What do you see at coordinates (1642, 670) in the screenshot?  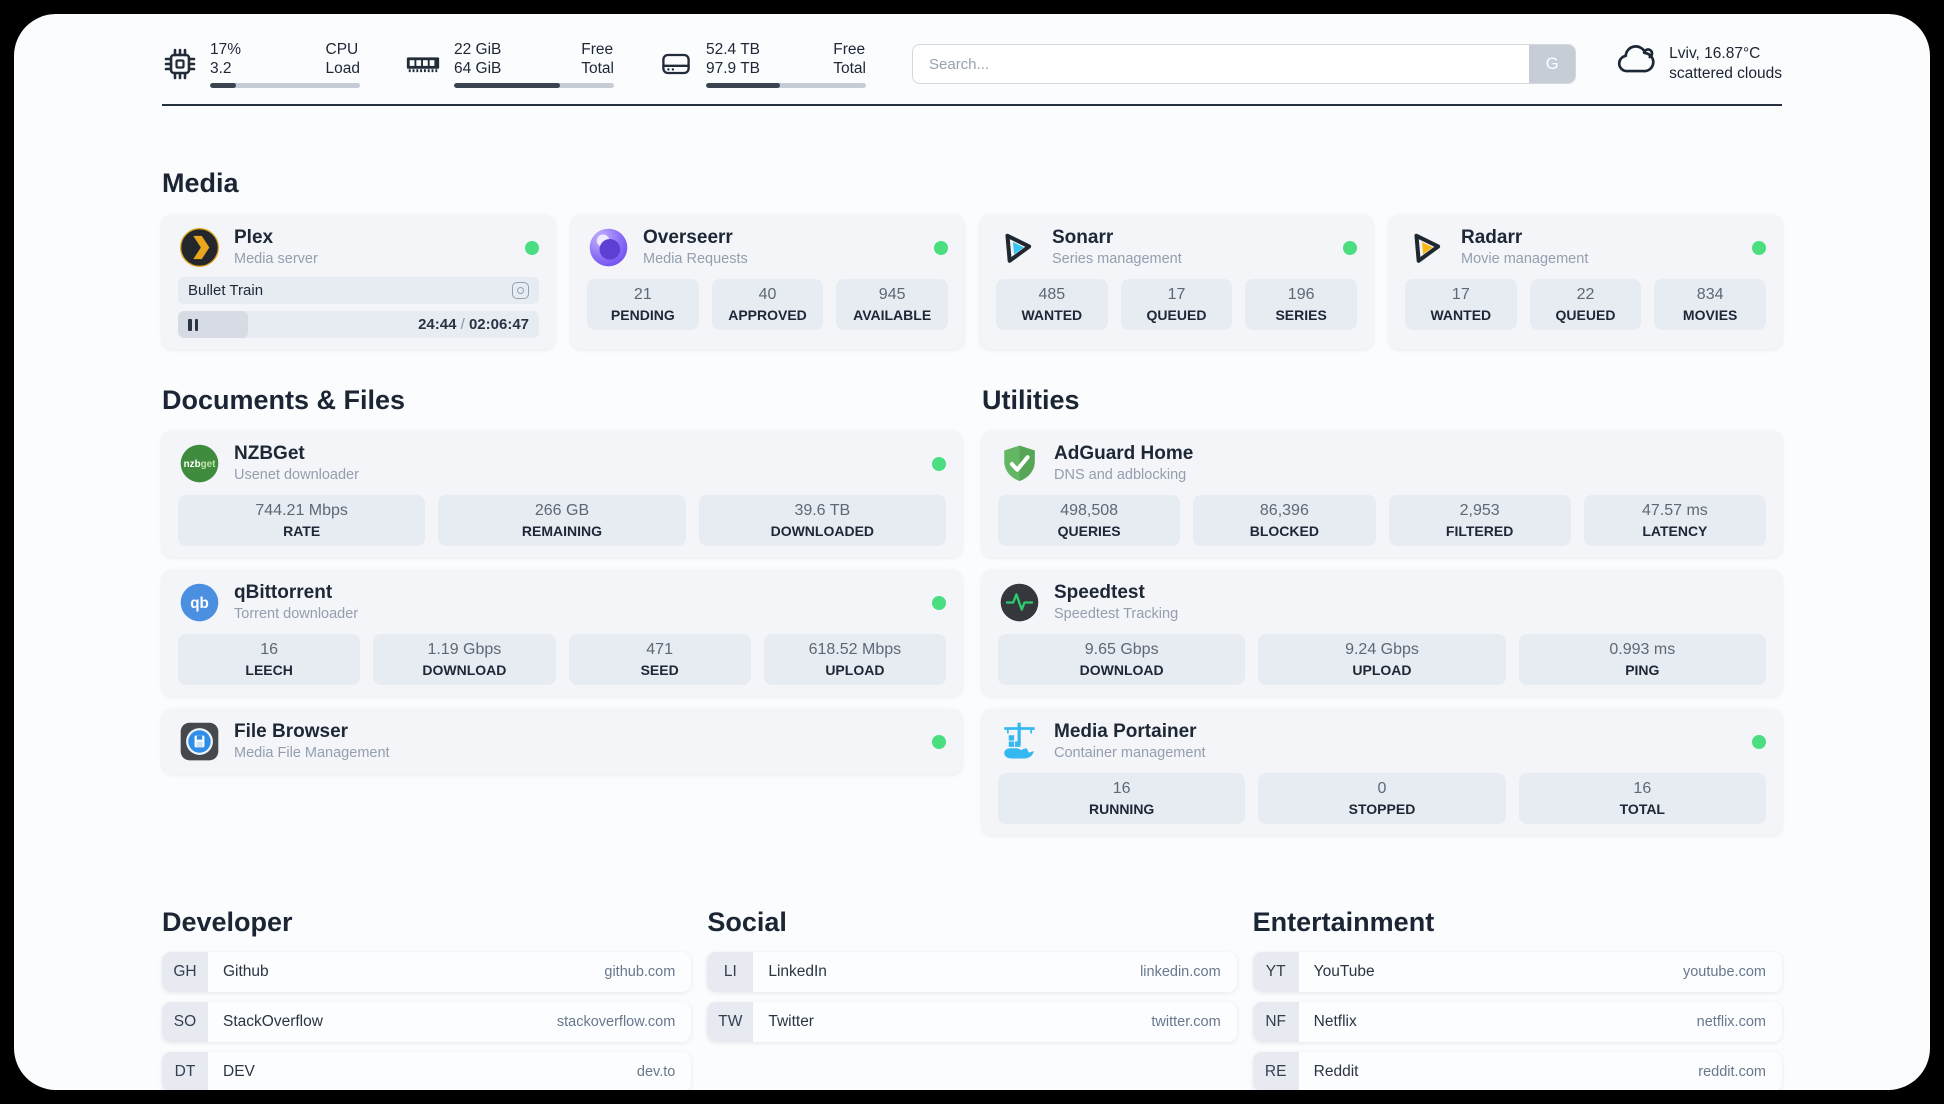 I see `stat-label: PING` at bounding box center [1642, 670].